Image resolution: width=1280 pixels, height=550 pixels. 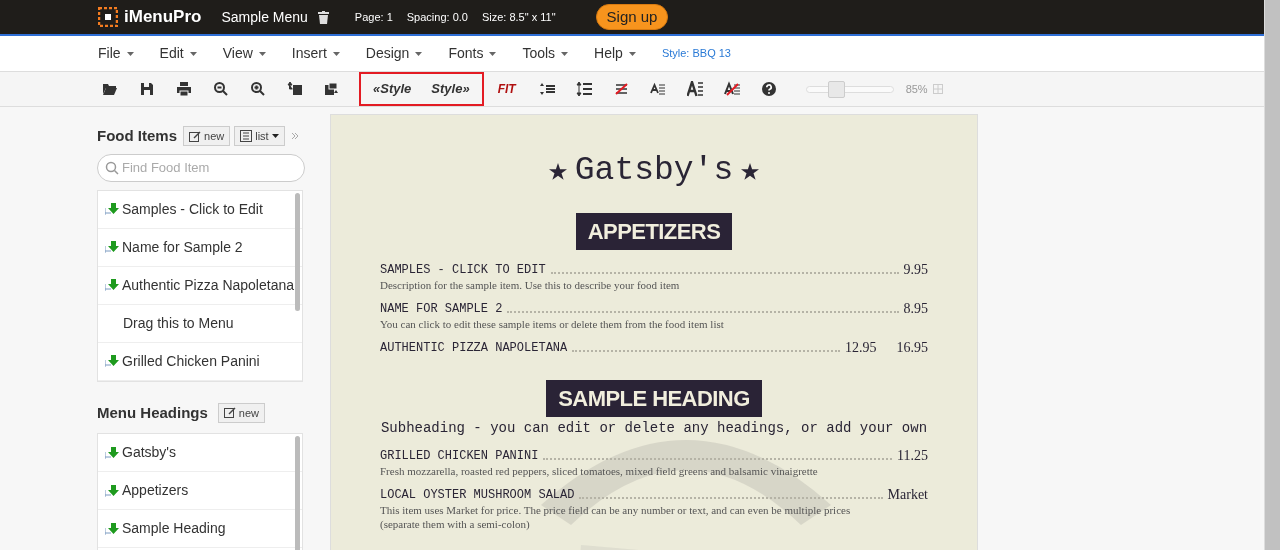 I want to click on sign-up-button: Sign up, so click(x=632, y=17).